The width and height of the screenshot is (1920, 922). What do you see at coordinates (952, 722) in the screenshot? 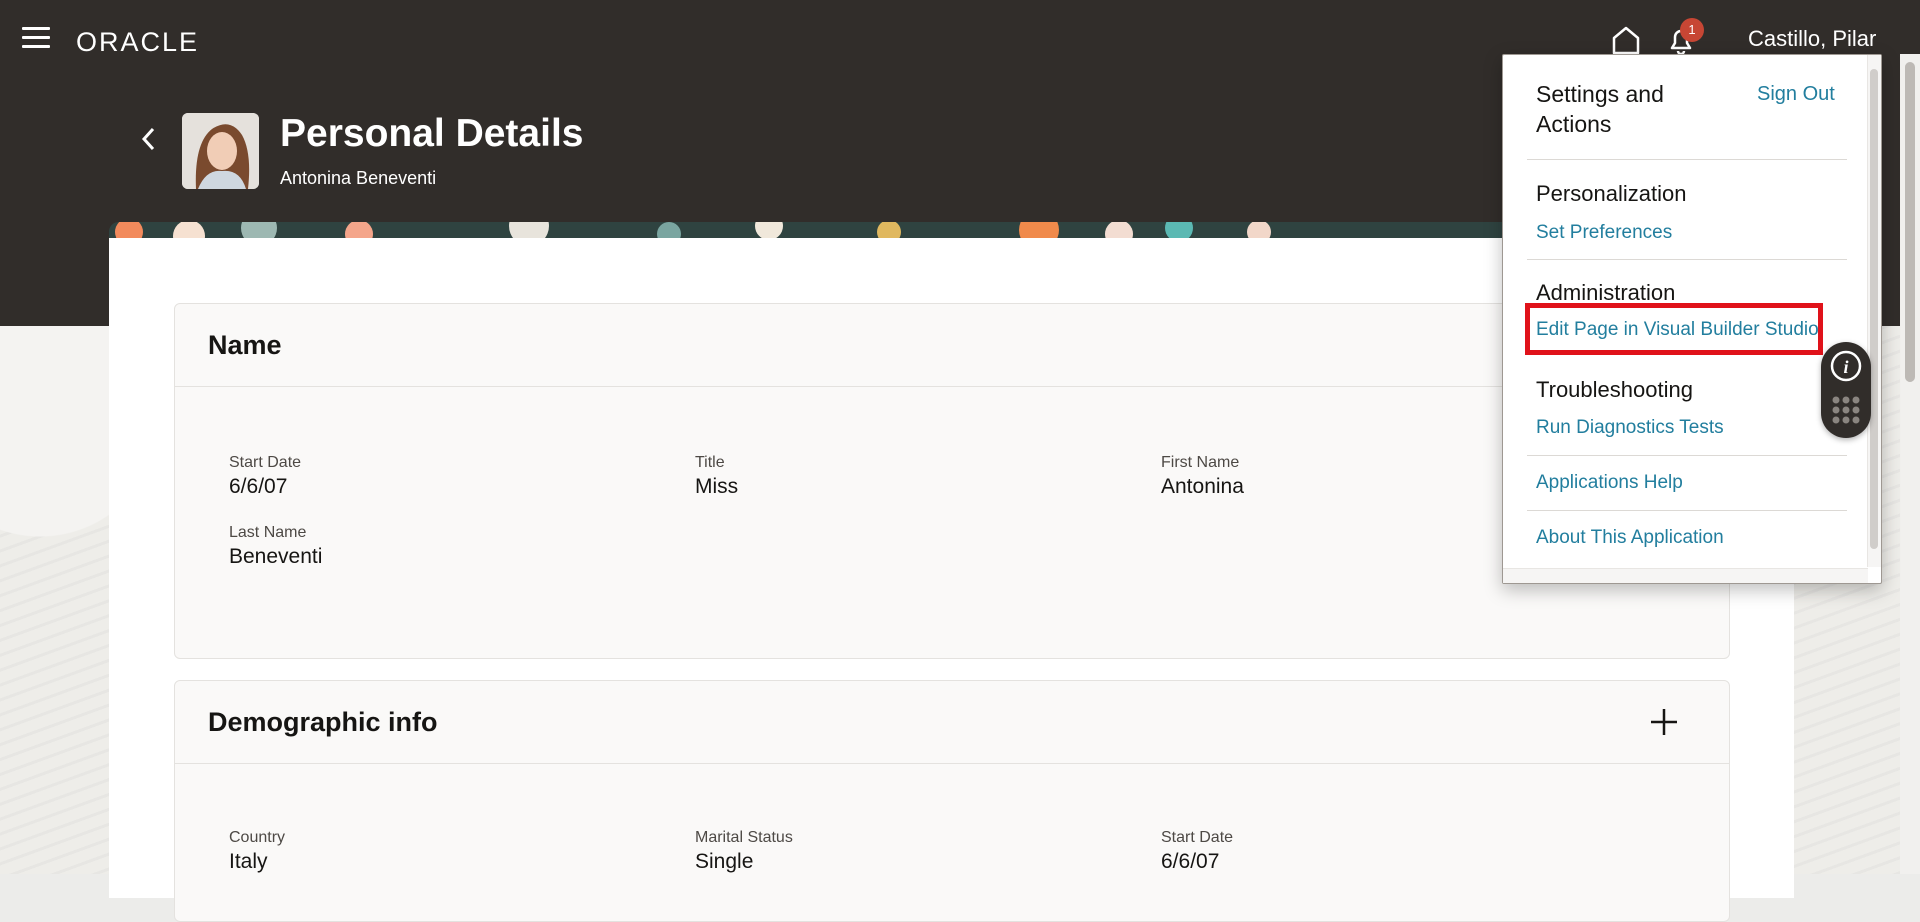
I see `demographic-section-header: Demographic info` at bounding box center [952, 722].